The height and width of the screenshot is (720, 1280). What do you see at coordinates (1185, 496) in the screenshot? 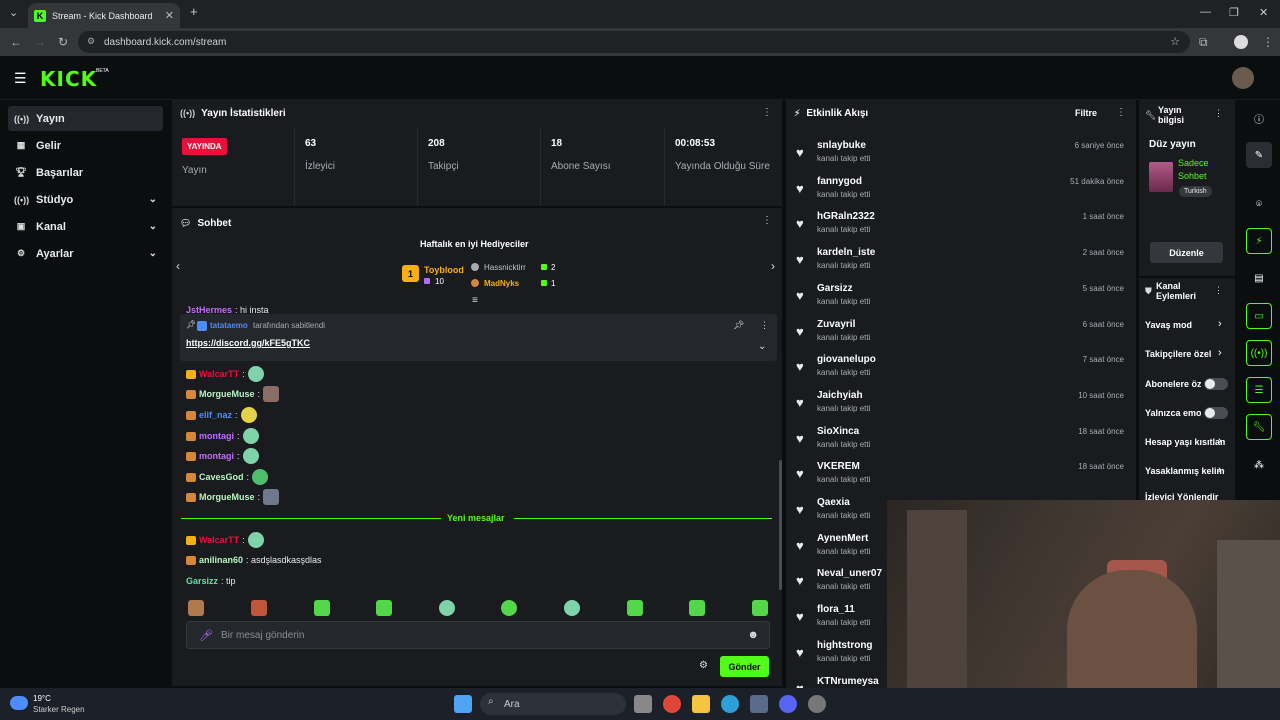
I see `action-redirect-viewers: İzleyici Yönlendir` at bounding box center [1185, 496].